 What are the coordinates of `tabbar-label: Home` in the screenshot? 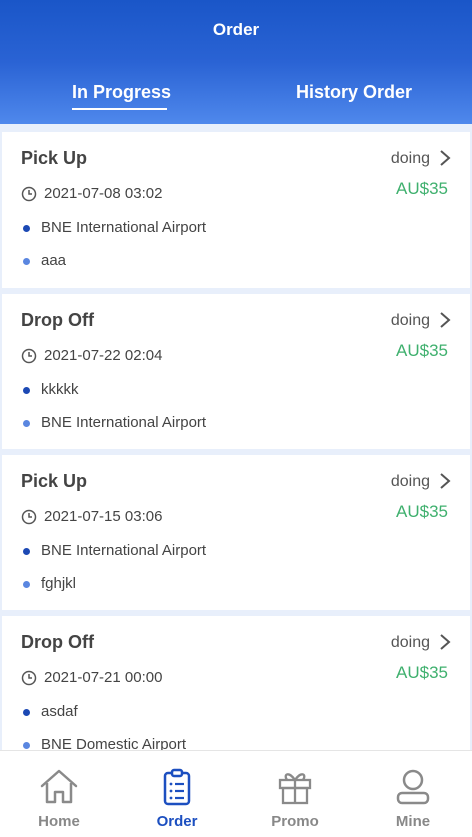 It's located at (59, 821).